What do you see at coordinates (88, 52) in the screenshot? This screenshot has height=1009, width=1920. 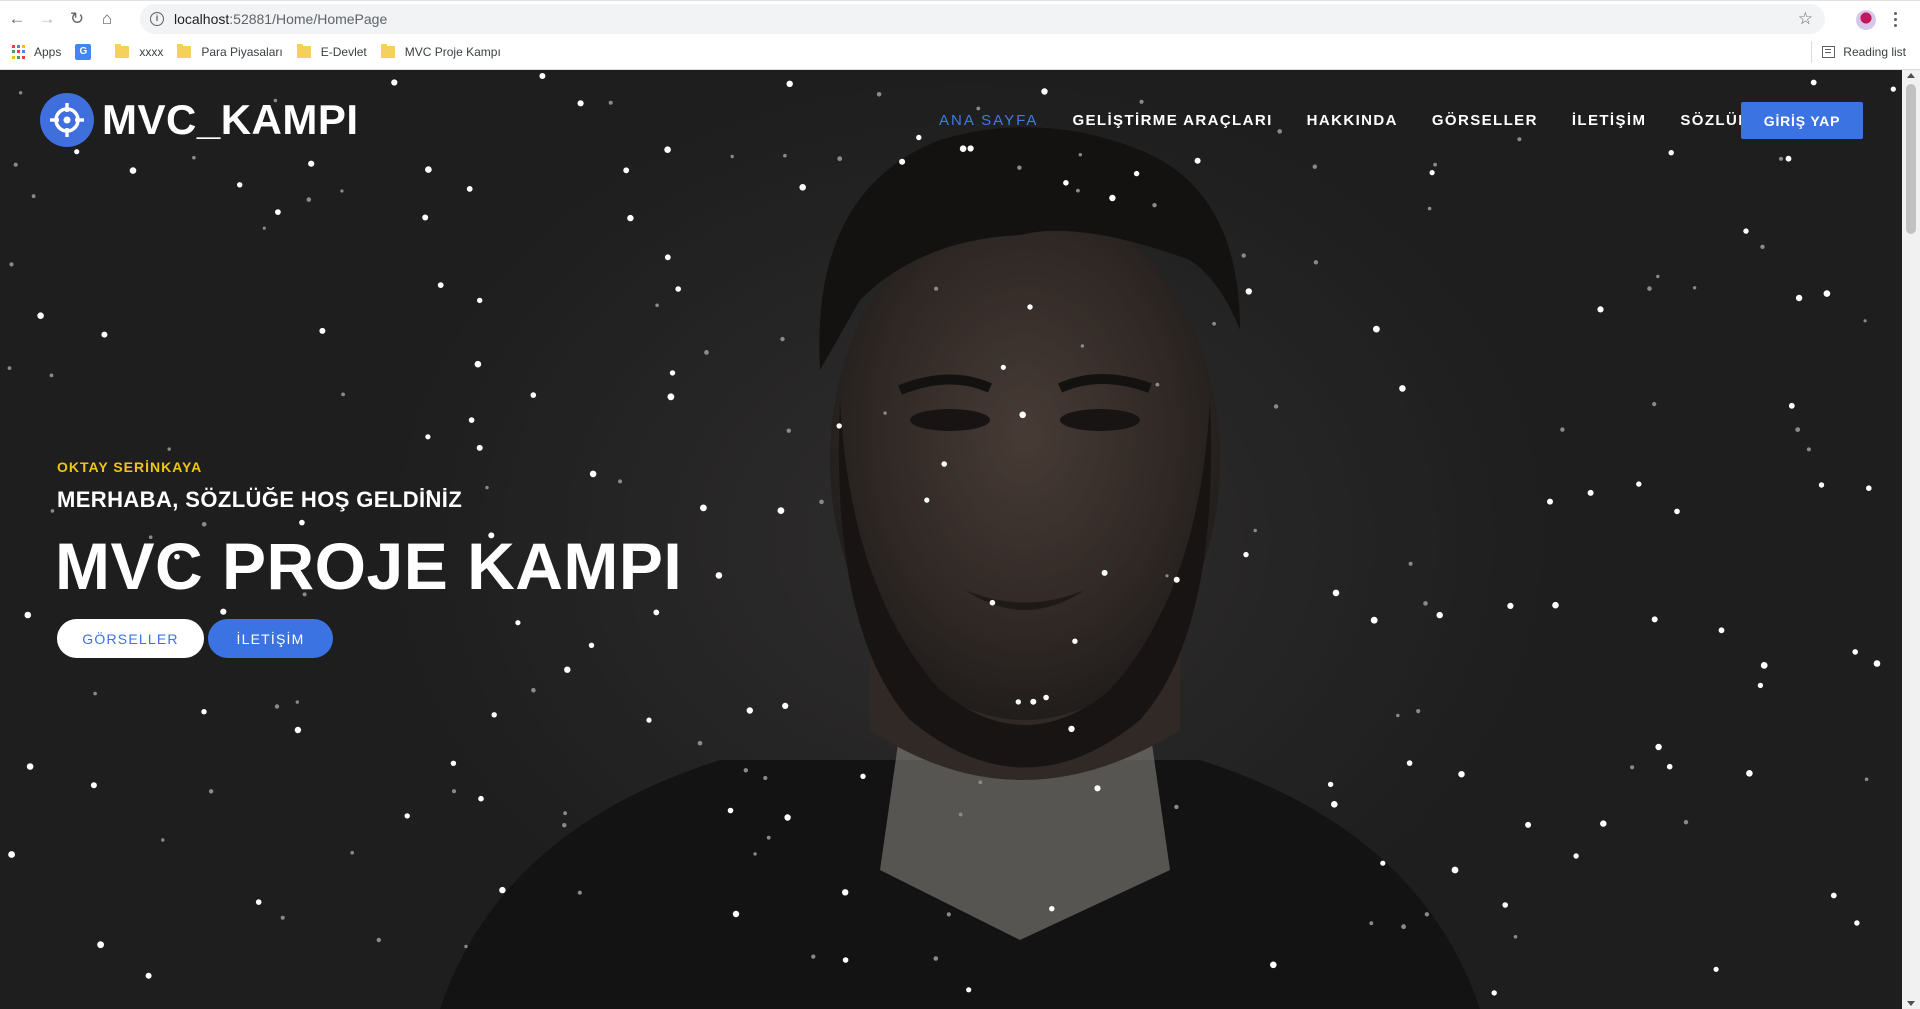 I see `bookmark-translate: G` at bounding box center [88, 52].